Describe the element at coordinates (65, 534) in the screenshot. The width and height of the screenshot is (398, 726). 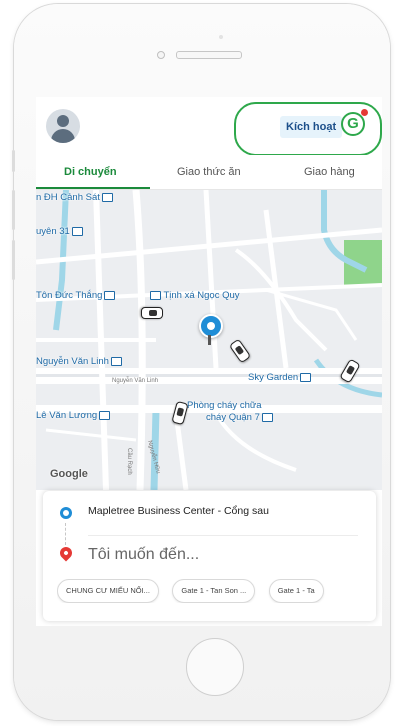
I see `route-connector` at that location.